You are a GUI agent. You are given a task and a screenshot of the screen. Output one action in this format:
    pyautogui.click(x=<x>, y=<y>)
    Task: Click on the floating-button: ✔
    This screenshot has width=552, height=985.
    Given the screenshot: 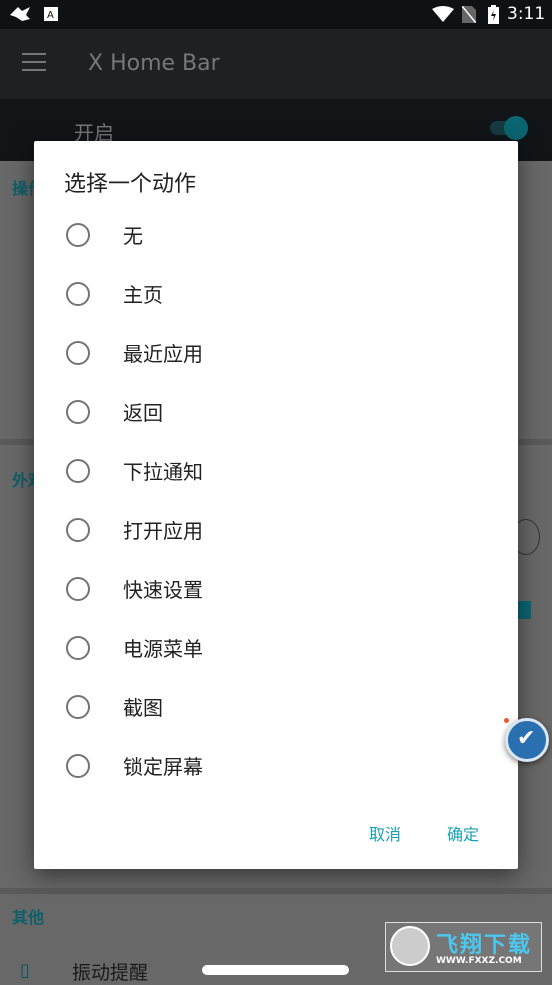 What is the action you would take?
    pyautogui.click(x=527, y=740)
    